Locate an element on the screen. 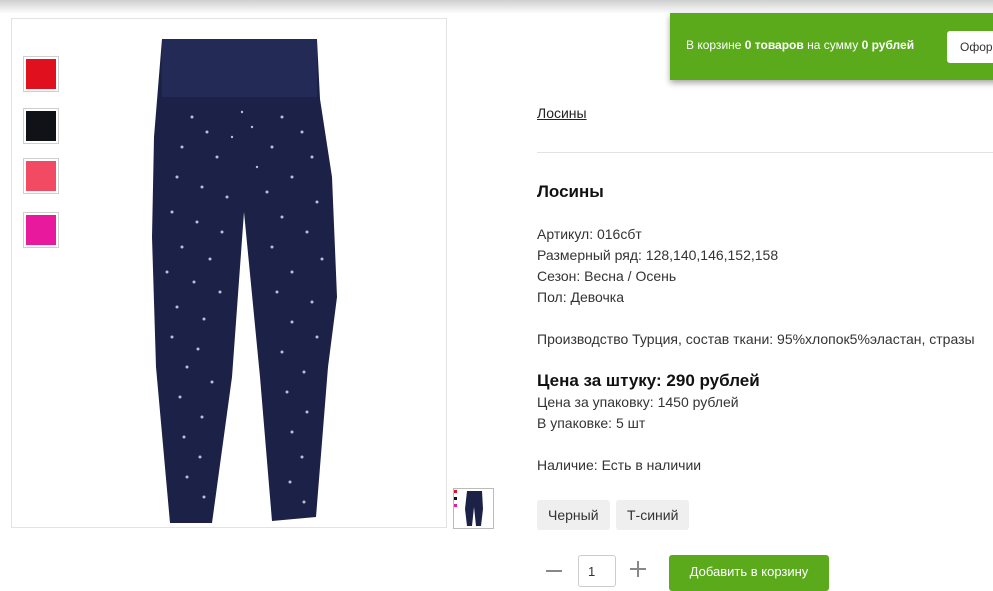  add-to-cart-button: Добавить в корзину is located at coordinates (749, 573).